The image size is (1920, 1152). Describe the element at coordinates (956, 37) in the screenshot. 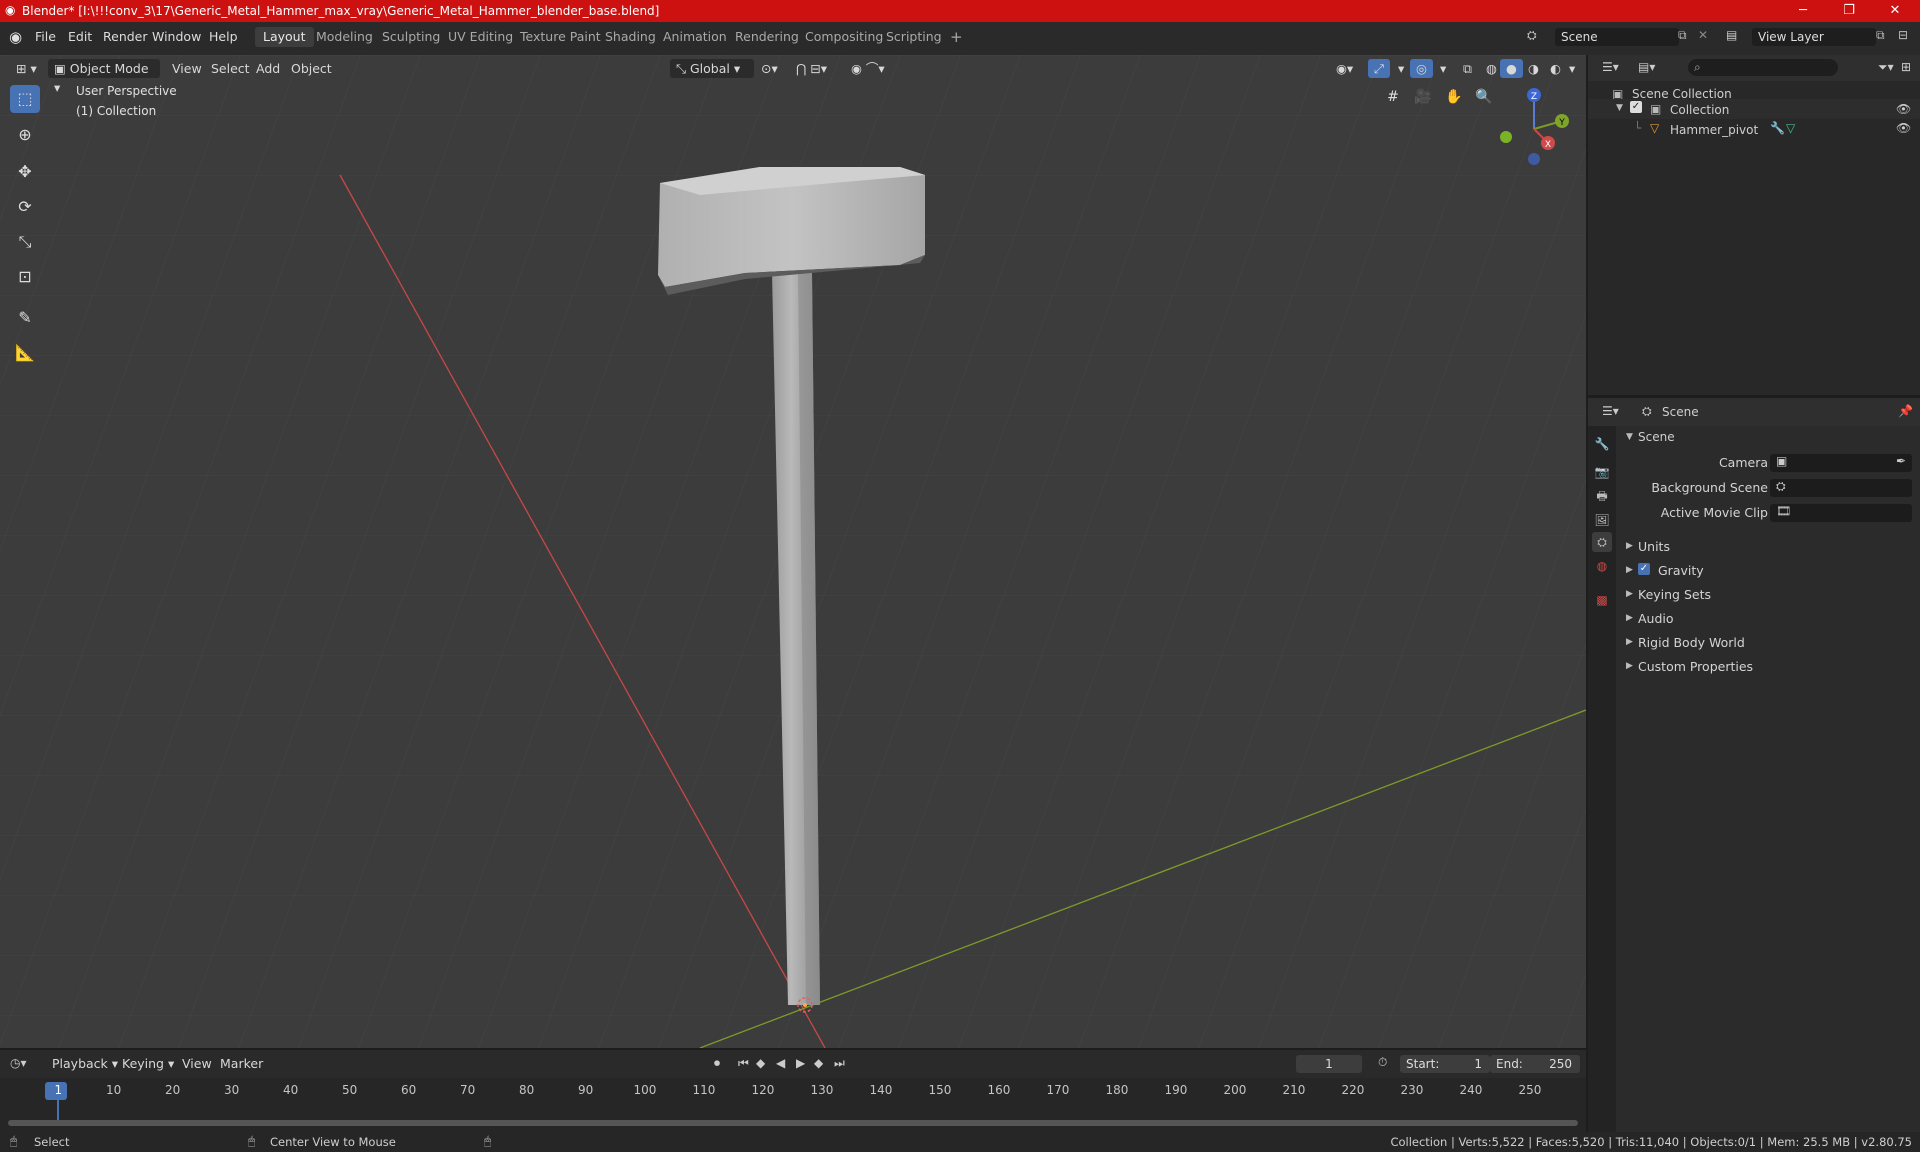

I see `add-workspace-button: +` at that location.